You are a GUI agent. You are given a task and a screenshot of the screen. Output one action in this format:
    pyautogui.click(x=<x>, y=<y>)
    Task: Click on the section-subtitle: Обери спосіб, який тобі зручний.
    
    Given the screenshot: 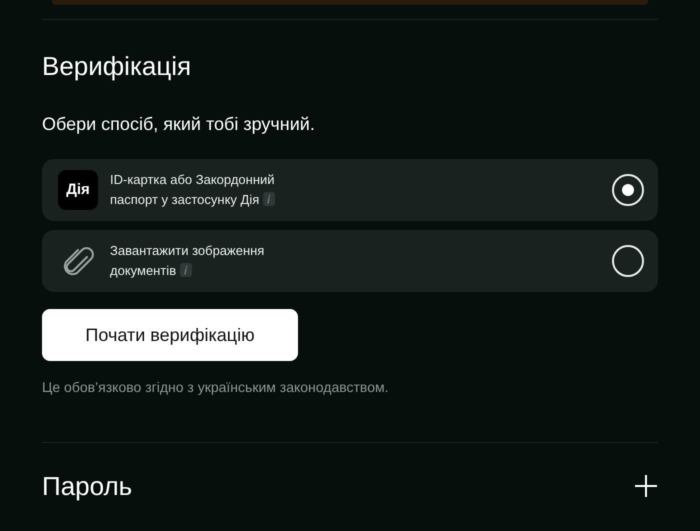 What is the action you would take?
    pyautogui.click(x=179, y=124)
    